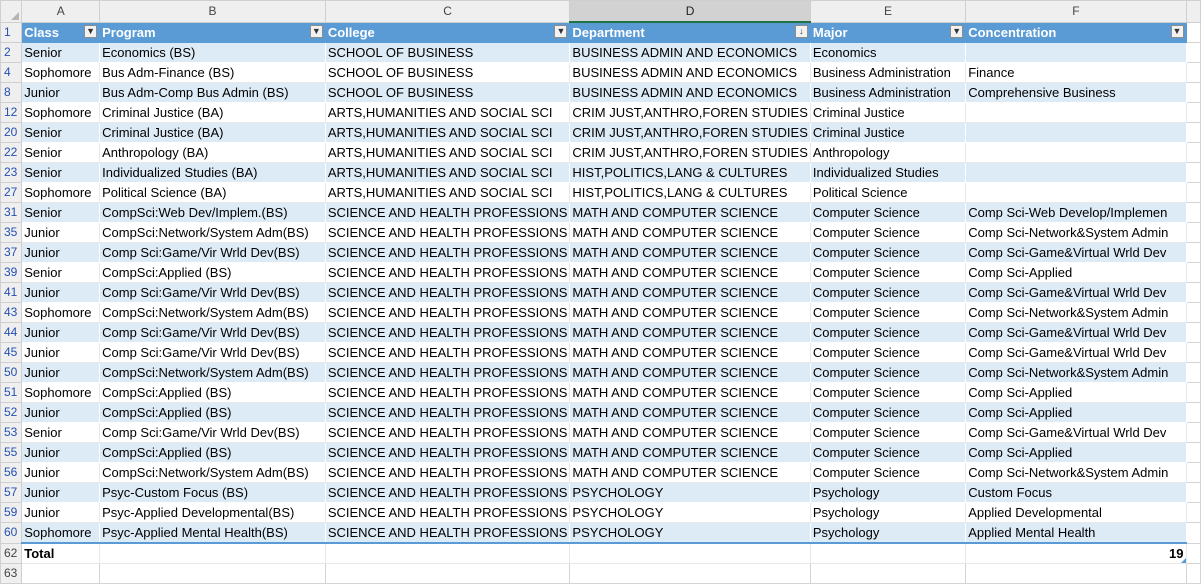 The image size is (1201, 588). What do you see at coordinates (212, 72) in the screenshot?
I see `cell-program: Bus Adm-Finance (BS)` at bounding box center [212, 72].